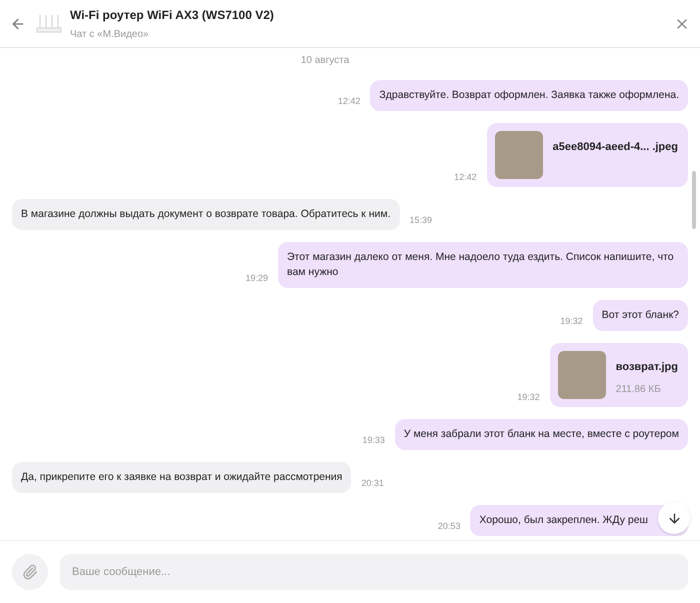 The image size is (700, 603). I want to click on message-time: 20:31, so click(372, 483).